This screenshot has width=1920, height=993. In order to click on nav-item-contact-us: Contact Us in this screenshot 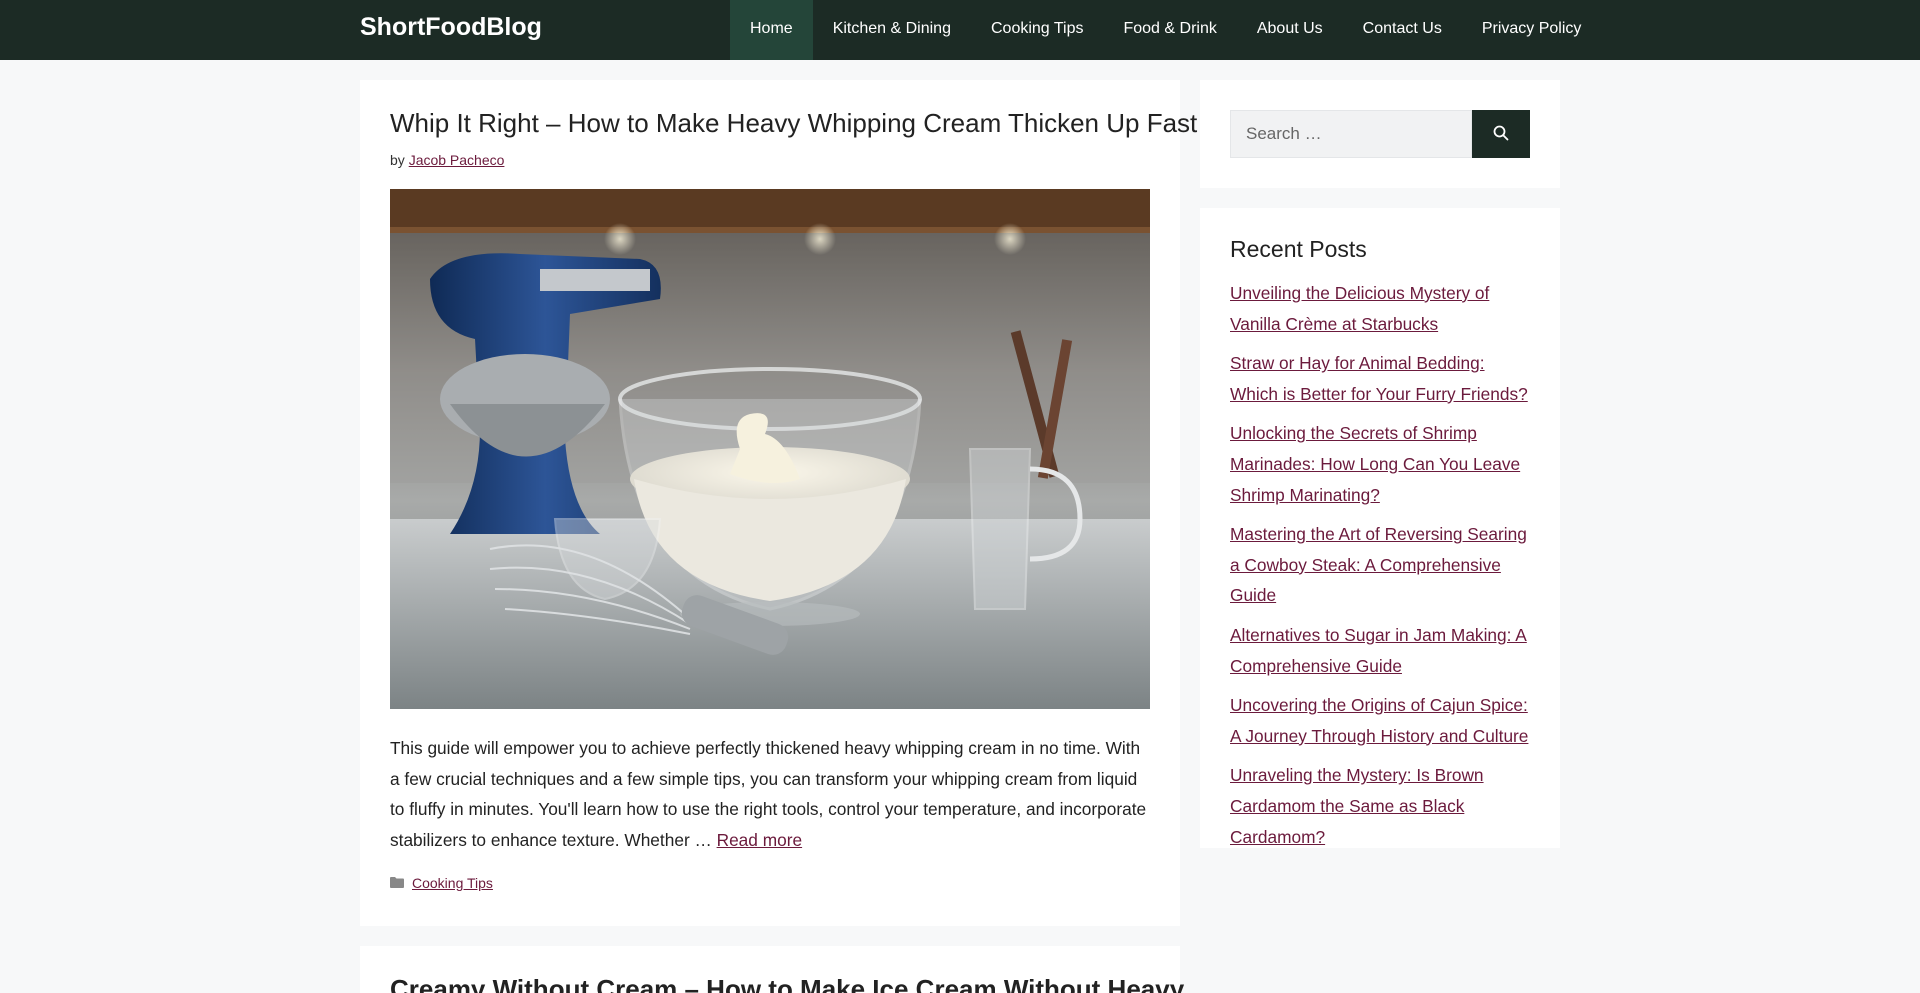, I will do `click(1402, 30)`.